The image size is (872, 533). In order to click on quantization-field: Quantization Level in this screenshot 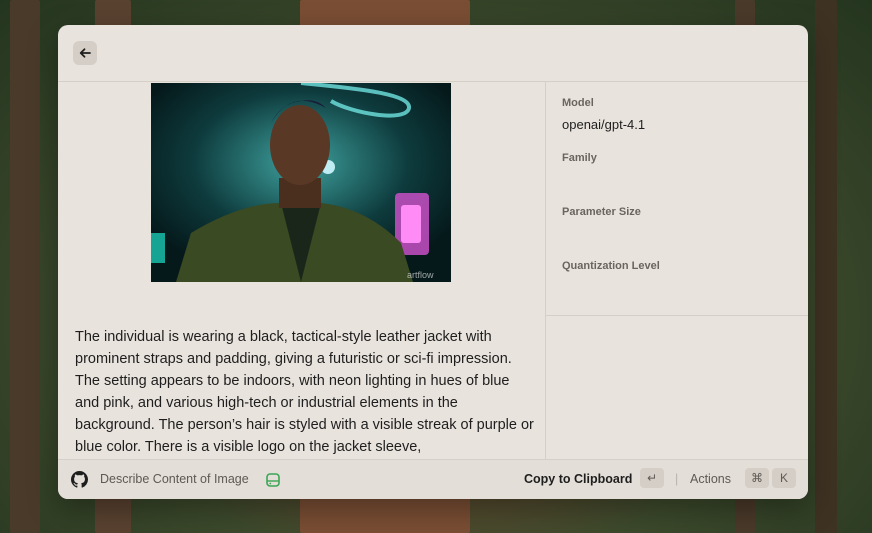, I will do `click(611, 270)`.